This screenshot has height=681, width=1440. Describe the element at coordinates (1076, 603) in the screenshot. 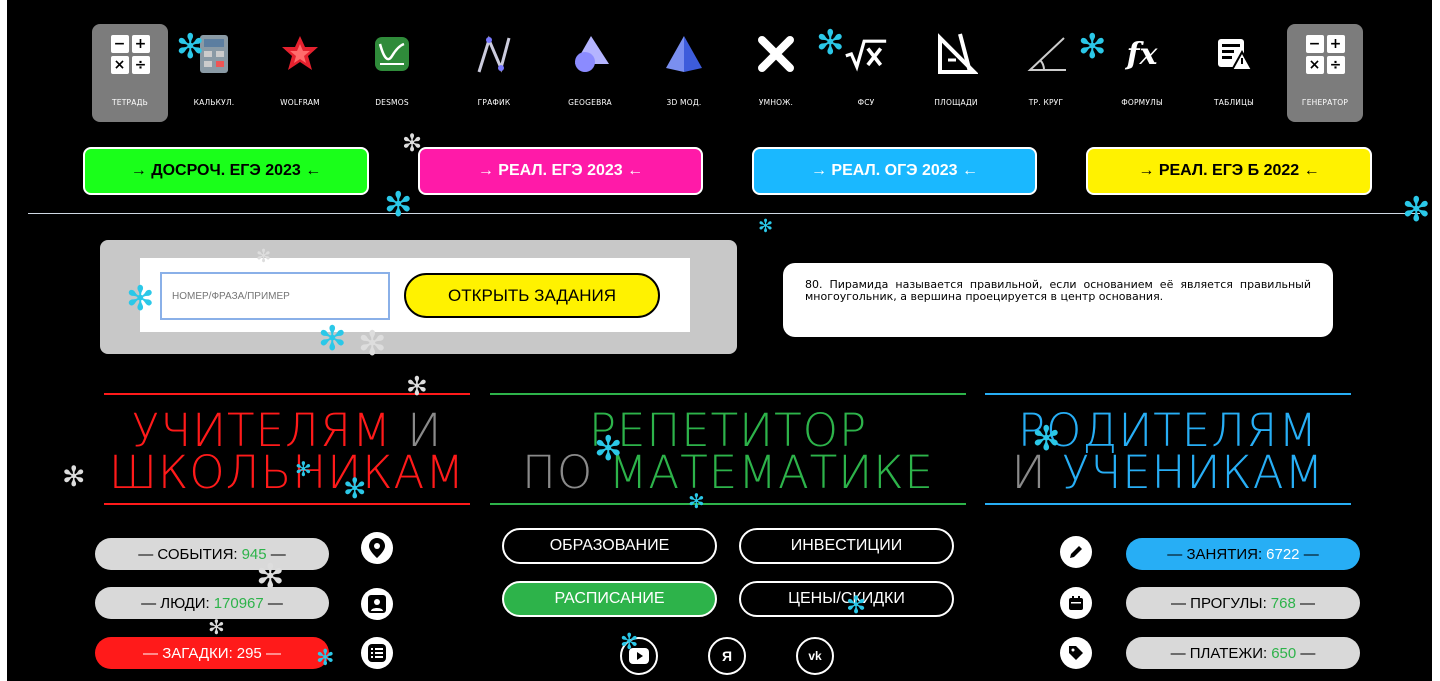

I see `calendar-icon` at that location.